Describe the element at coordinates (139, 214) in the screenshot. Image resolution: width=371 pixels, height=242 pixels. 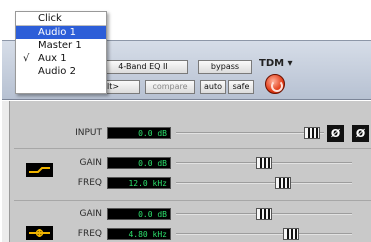
I see `band2-gain-display: 0.0 dB` at that location.